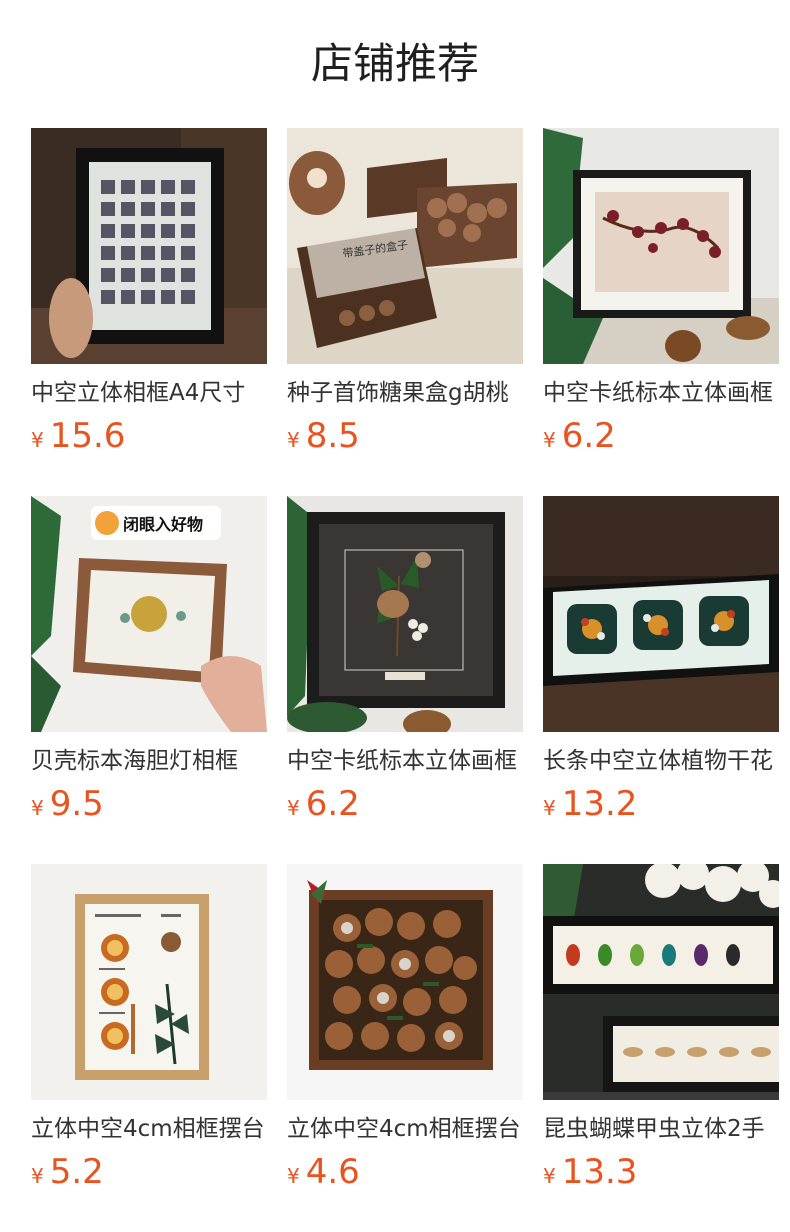 This screenshot has height=1232, width=790. I want to click on product-price: ¥9.5, so click(67, 804).